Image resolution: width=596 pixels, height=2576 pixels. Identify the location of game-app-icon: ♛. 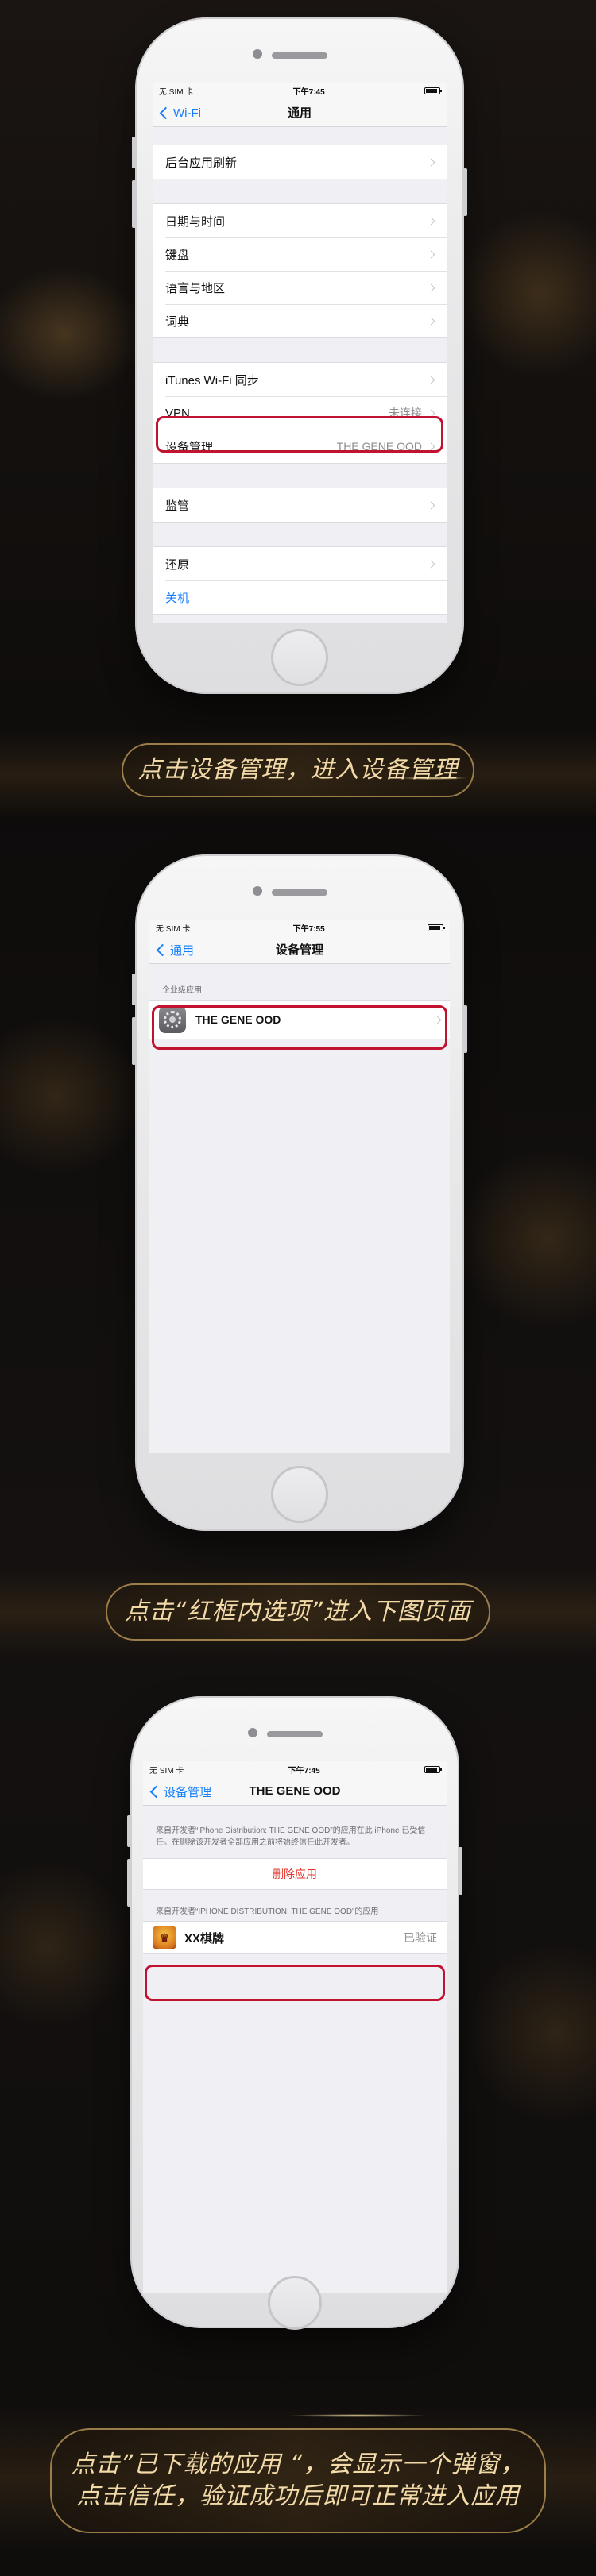
(164, 1937).